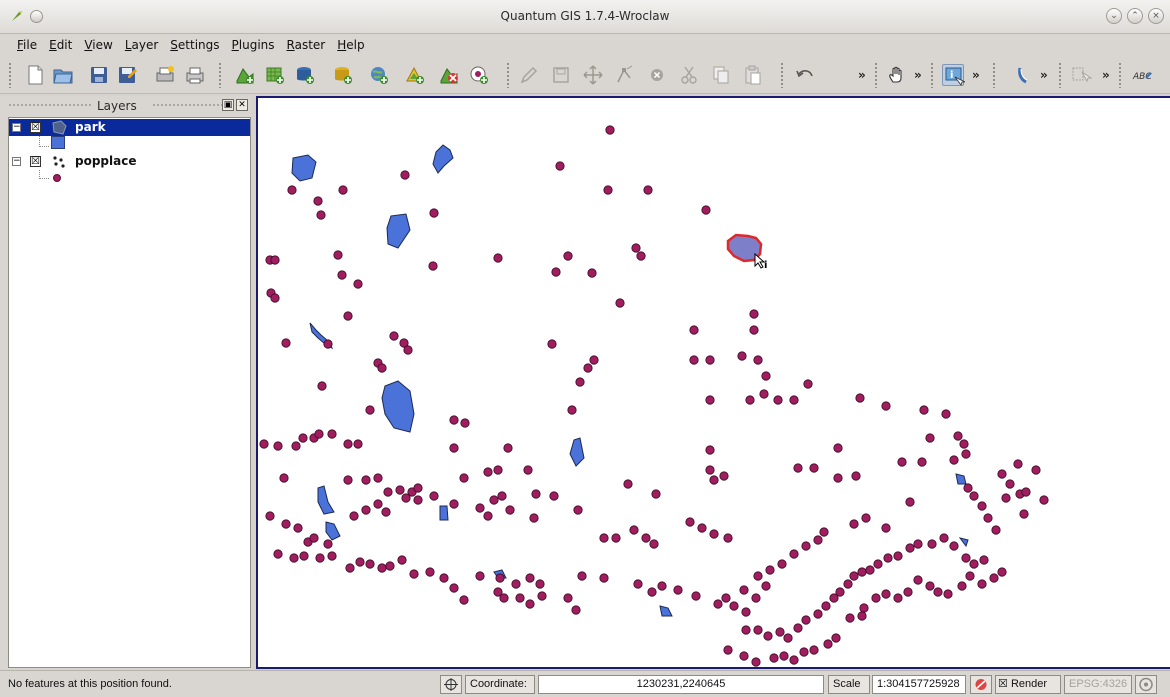  What do you see at coordinates (27, 45) in the screenshot?
I see `menu-file: File` at bounding box center [27, 45].